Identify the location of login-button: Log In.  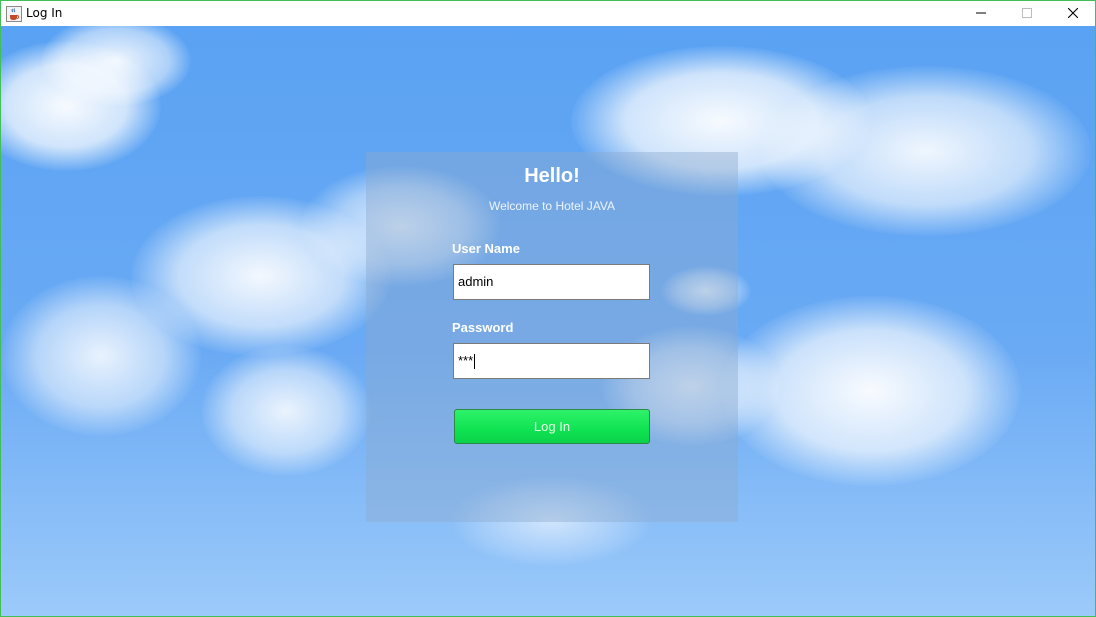
(552, 426).